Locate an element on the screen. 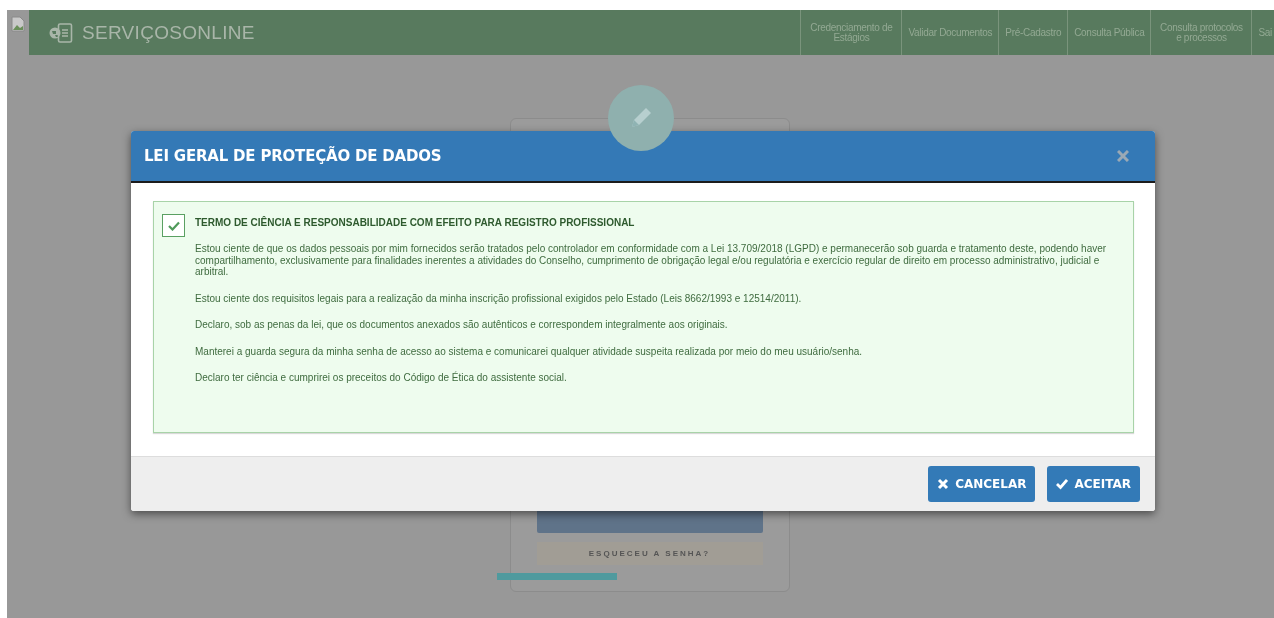 Image resolution: width=1274 pixels, height=618 pixels. nav-link: Consulta Pública is located at coordinates (1109, 32).